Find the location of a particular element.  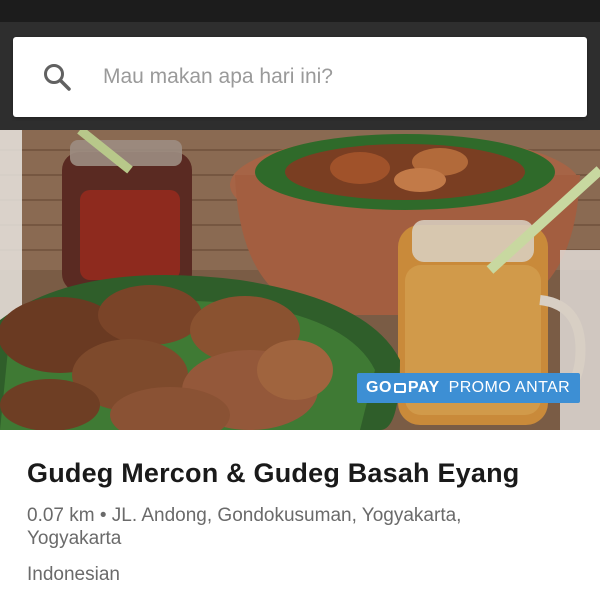

promo-badge: GO PAY PROMO ANTAR is located at coordinates (469, 388).